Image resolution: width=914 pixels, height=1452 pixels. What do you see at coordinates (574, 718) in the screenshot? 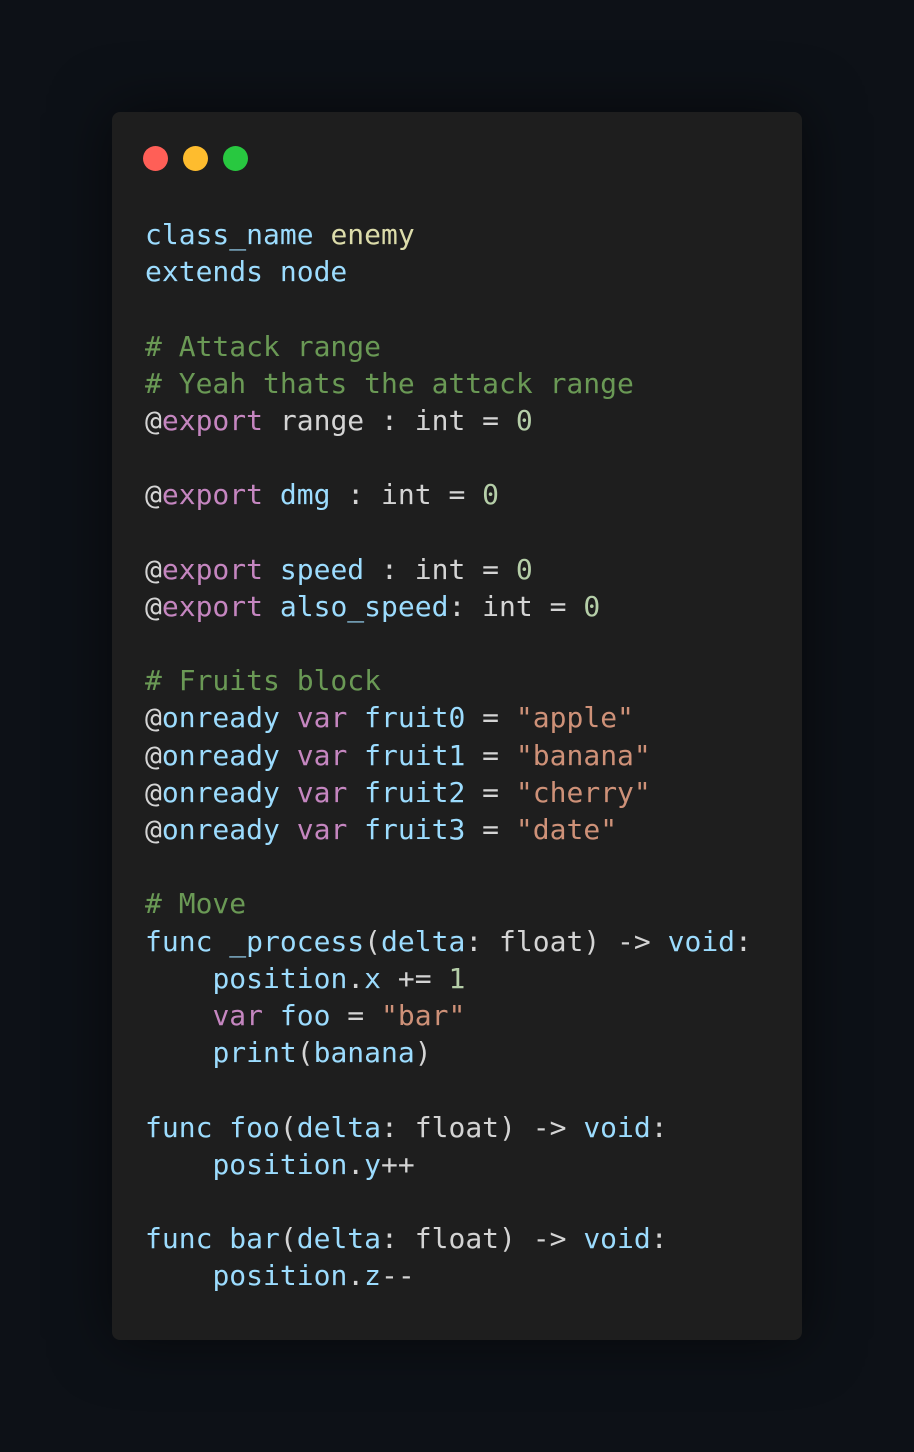
I see `code-token: "apple"` at bounding box center [574, 718].